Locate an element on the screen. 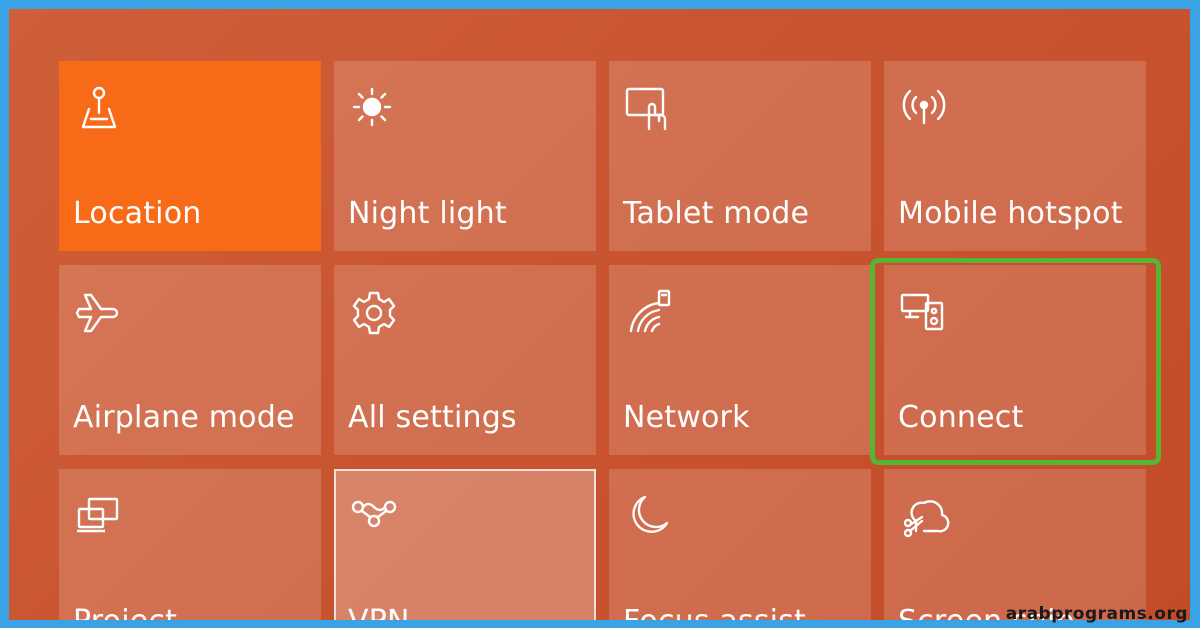 This screenshot has width=1200, height=628. tile-label: Network is located at coordinates (686, 417).